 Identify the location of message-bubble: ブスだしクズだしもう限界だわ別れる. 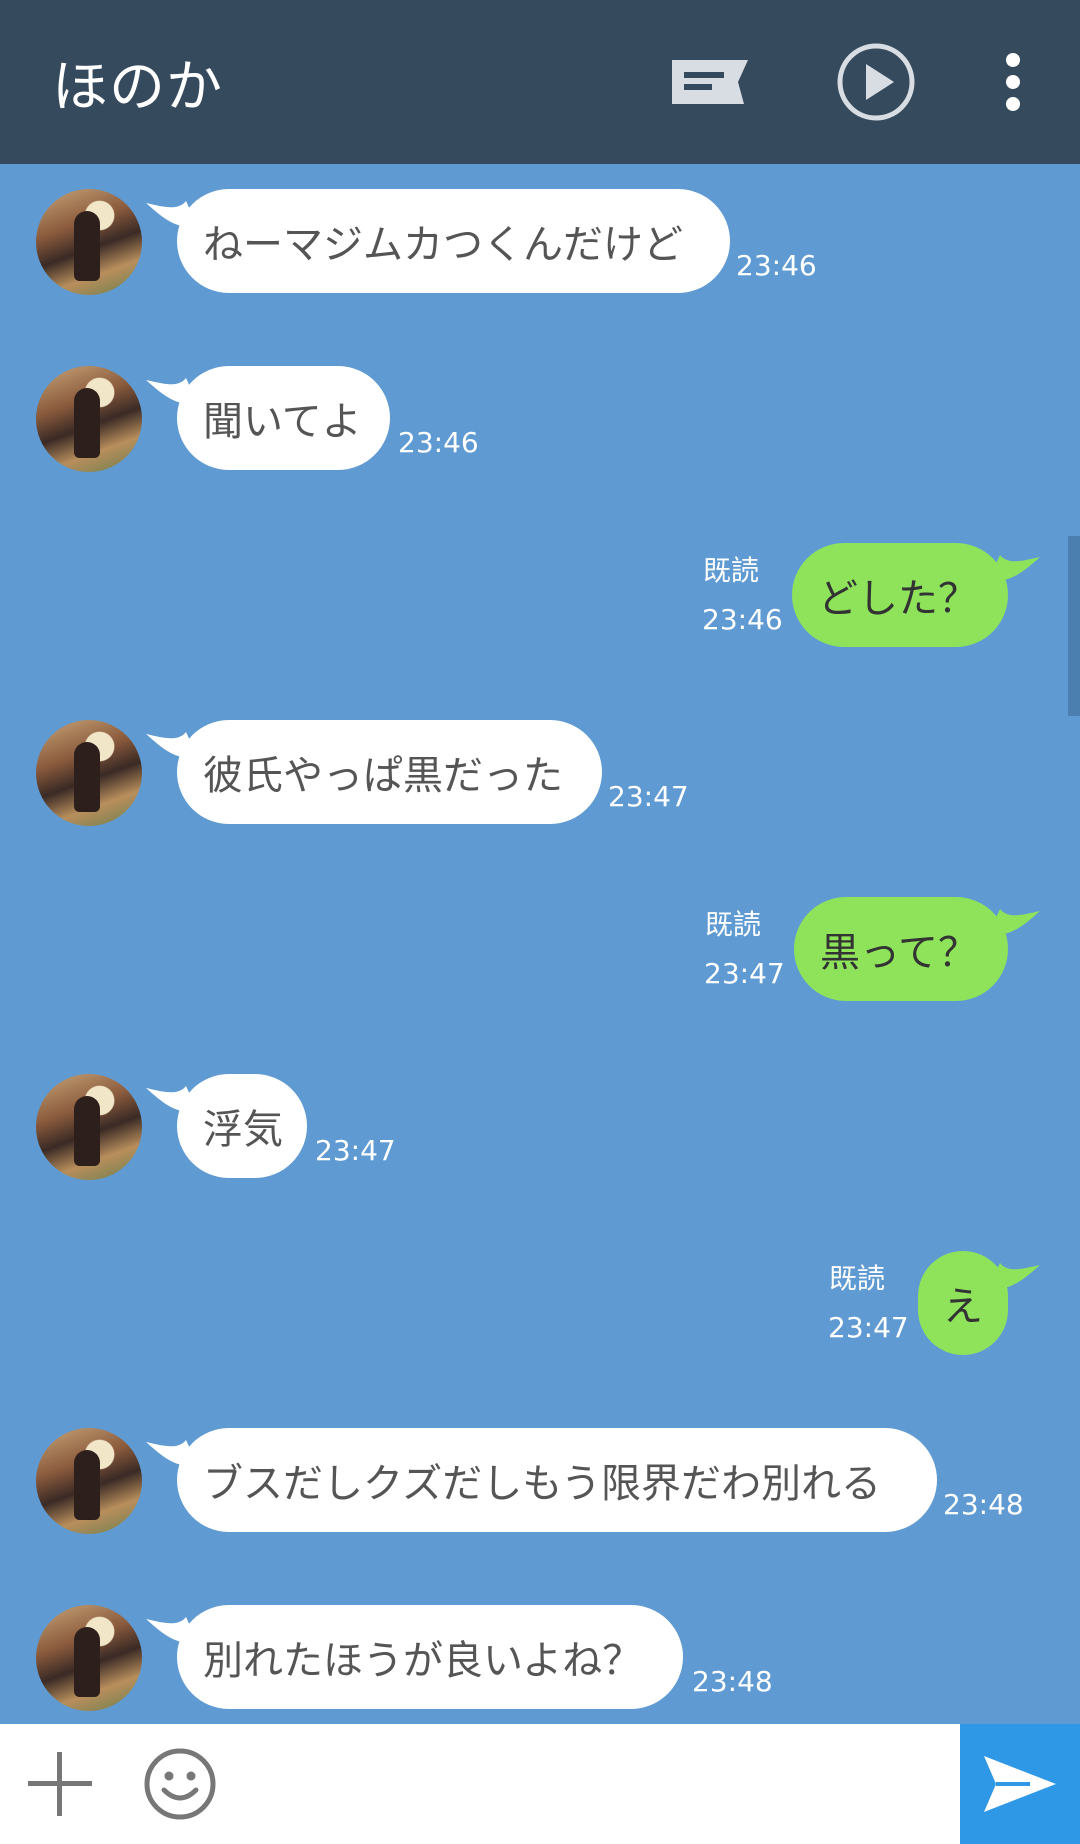
(557, 1480).